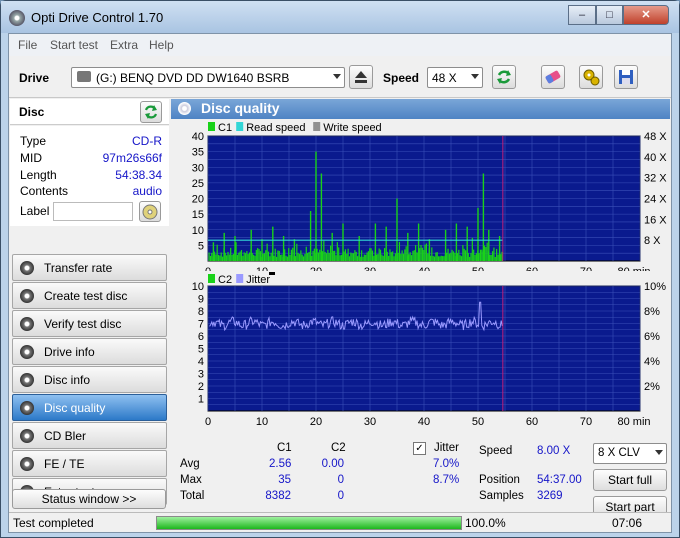  I want to click on nav-label: Verify test disc, so click(83, 324).